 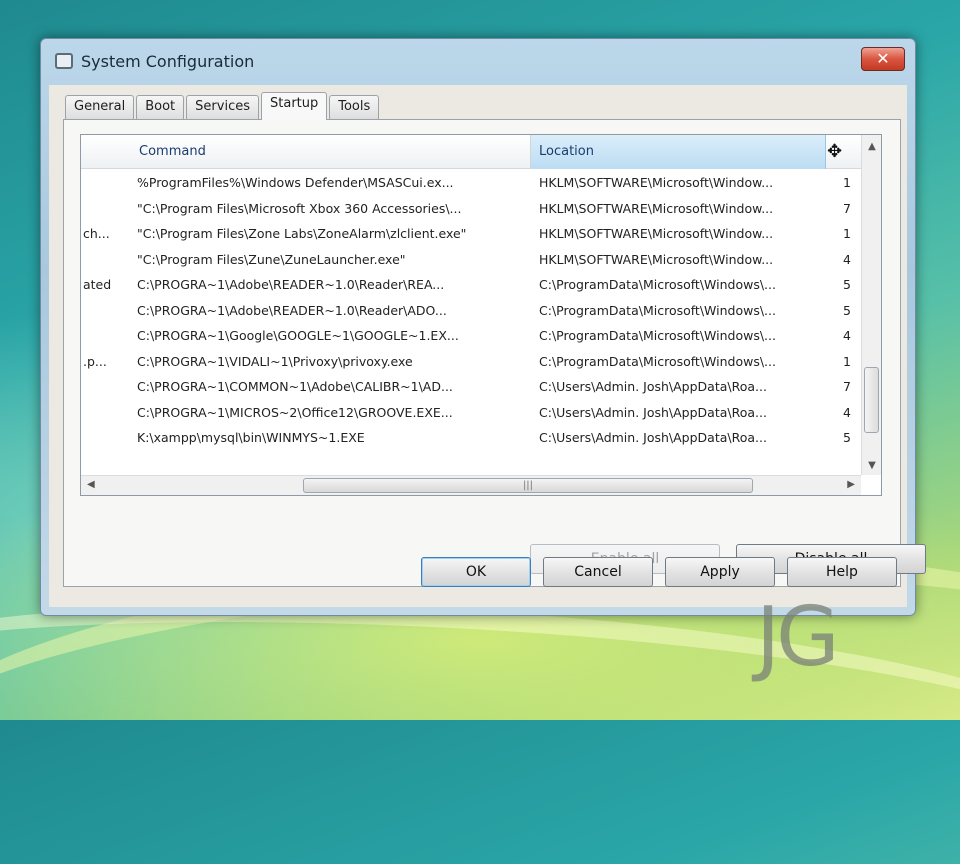 What do you see at coordinates (598, 572) in the screenshot?
I see `cancel-button: Cancel` at bounding box center [598, 572].